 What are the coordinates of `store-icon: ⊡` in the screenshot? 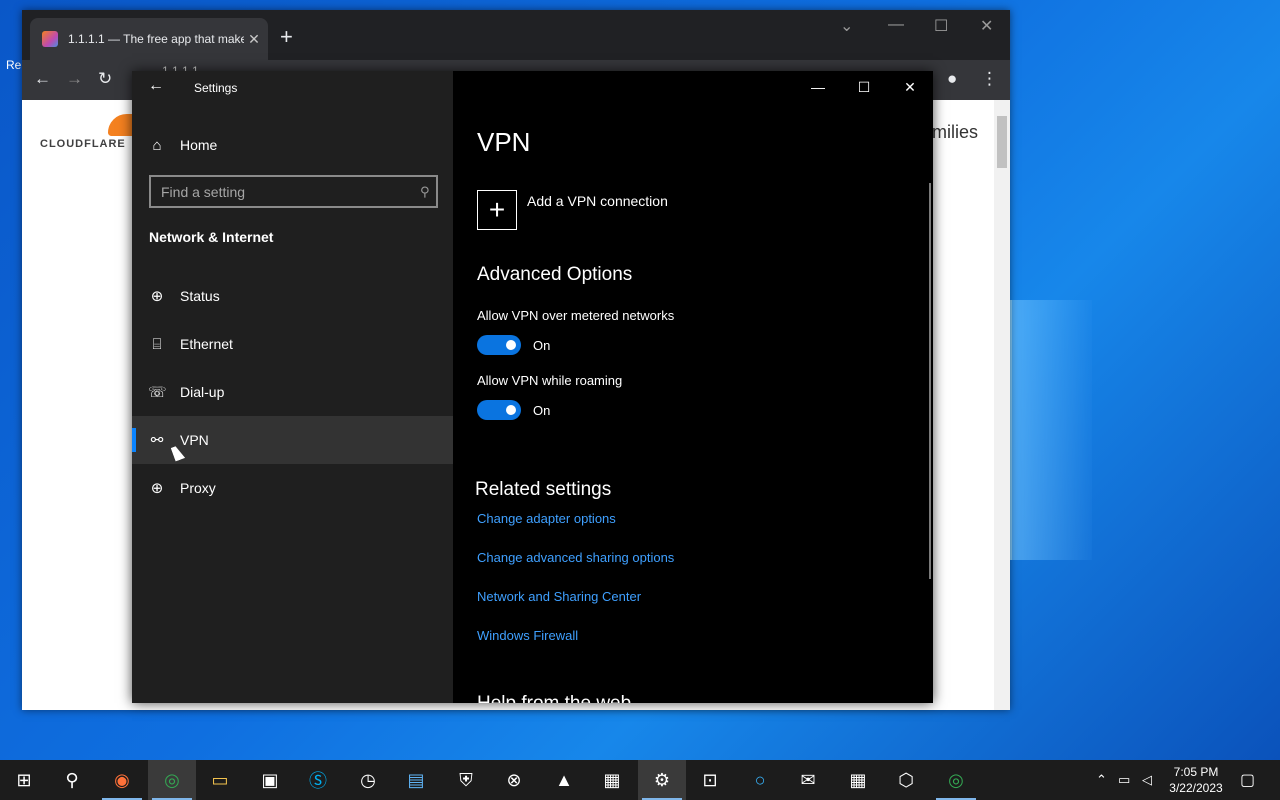 It's located at (710, 780).